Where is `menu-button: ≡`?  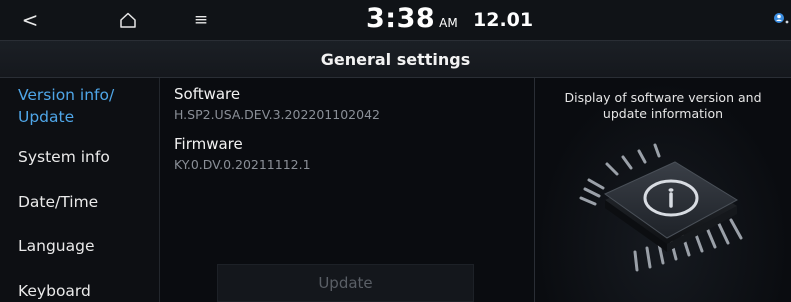
menu-button: ≡ is located at coordinates (201, 20).